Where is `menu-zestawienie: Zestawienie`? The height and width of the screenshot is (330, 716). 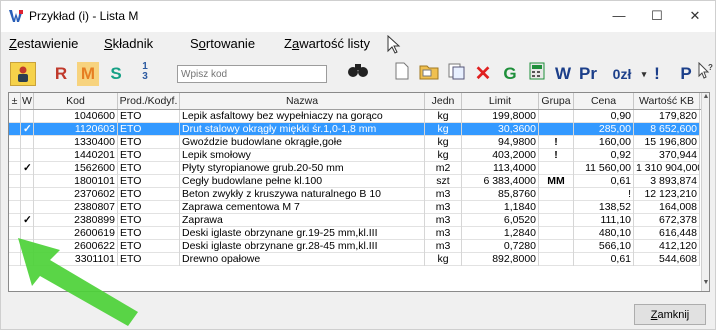
menu-zestawienie: Zestawienie is located at coordinates (43, 43).